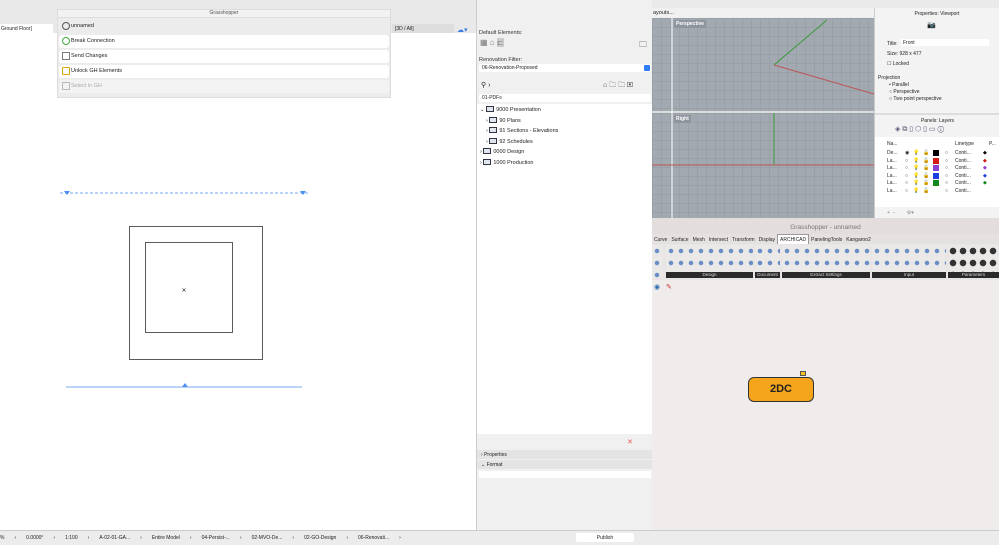 This screenshot has width=999, height=545. Describe the element at coordinates (565, 68) in the screenshot. I see `renovation-filter-select: 06-Renovation-Proposed` at that location.